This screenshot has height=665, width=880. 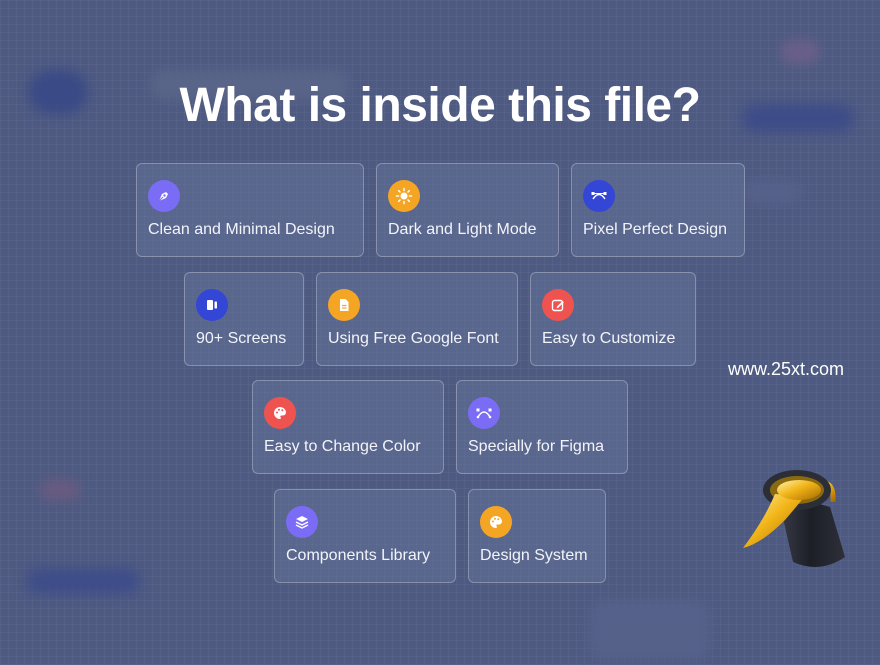 I want to click on document-icon, so click(x=344, y=305).